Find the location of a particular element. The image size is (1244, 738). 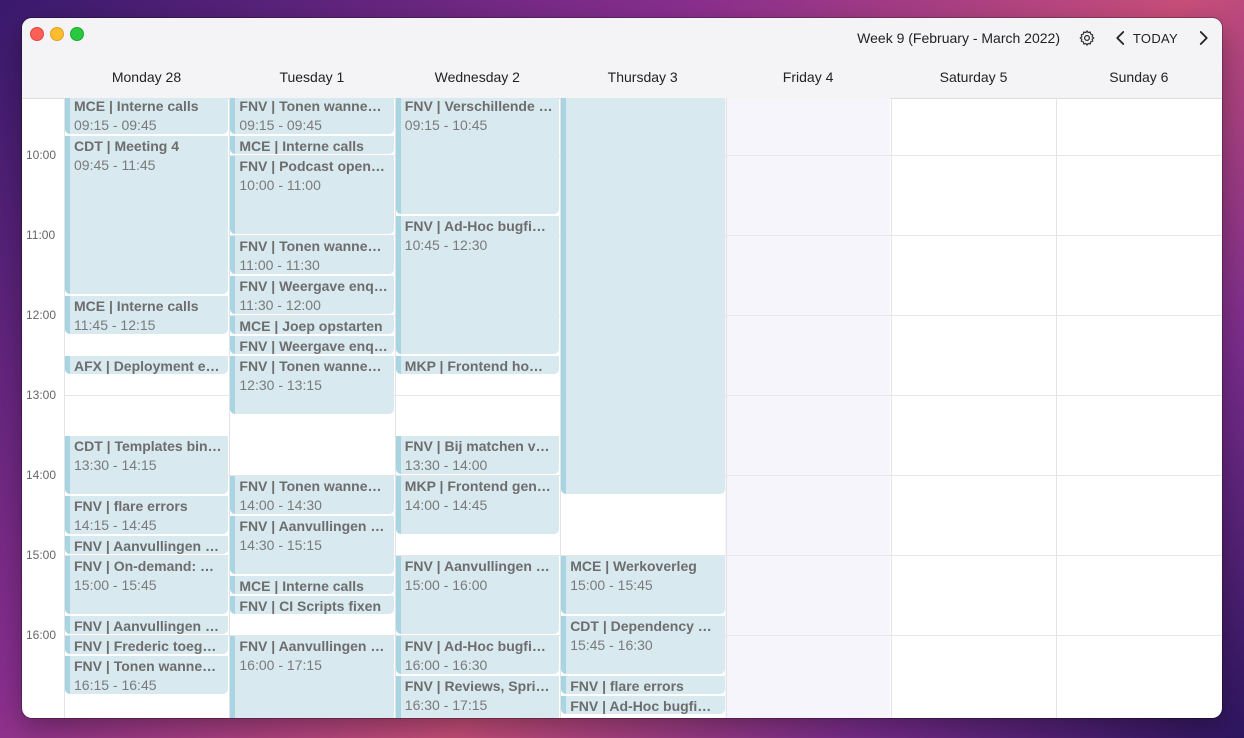

calendar-event: FNV | Ad-Hoc bugfix… 16:00 - 16:30 is located at coordinates (477, 655).